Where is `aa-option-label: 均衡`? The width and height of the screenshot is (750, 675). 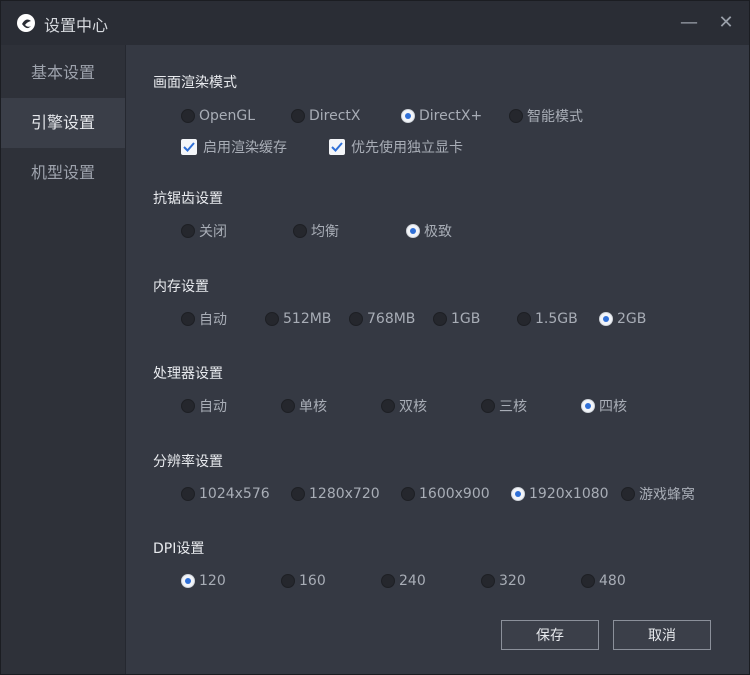
aa-option-label: 均衡 is located at coordinates (325, 232).